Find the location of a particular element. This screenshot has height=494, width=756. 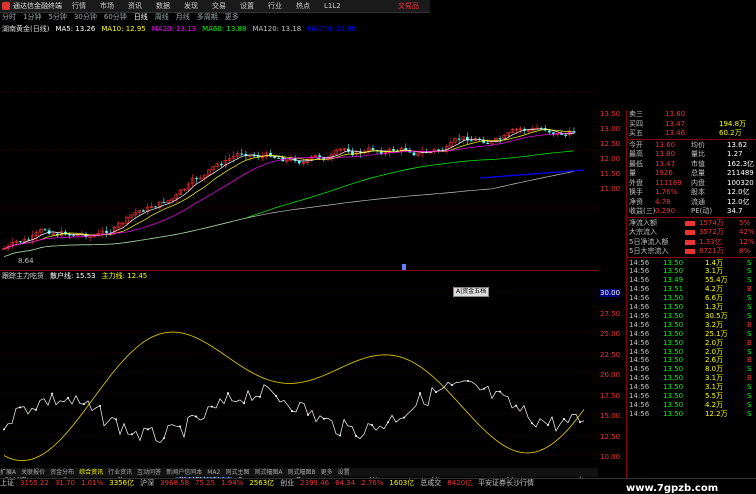

menu-item-2: 资讯 is located at coordinates (135, 6).